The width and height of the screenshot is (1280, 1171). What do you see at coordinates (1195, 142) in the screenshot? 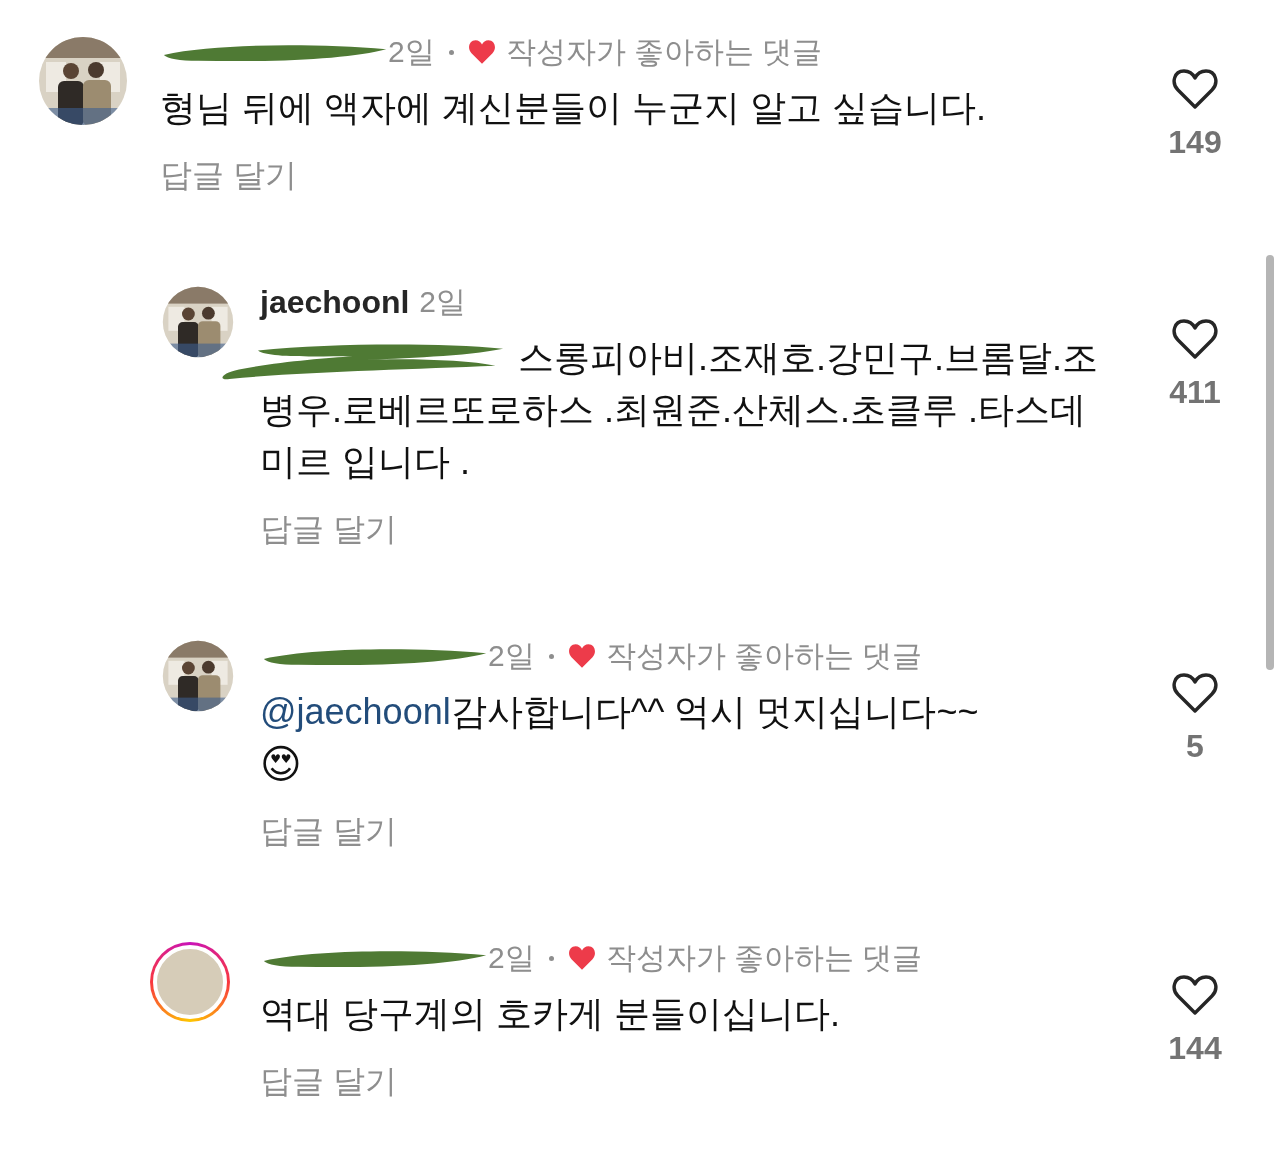
I see `like-count: 149` at bounding box center [1195, 142].